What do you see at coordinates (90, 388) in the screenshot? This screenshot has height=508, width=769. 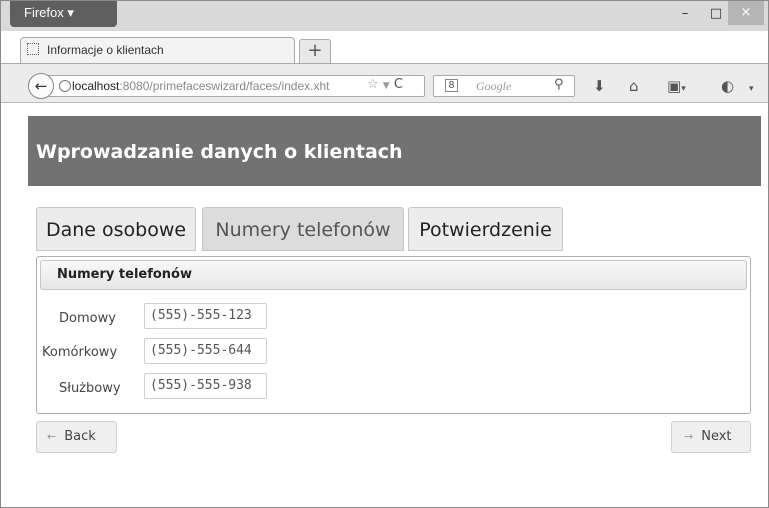 I see `label-sluzbowy: Służbowy` at bounding box center [90, 388].